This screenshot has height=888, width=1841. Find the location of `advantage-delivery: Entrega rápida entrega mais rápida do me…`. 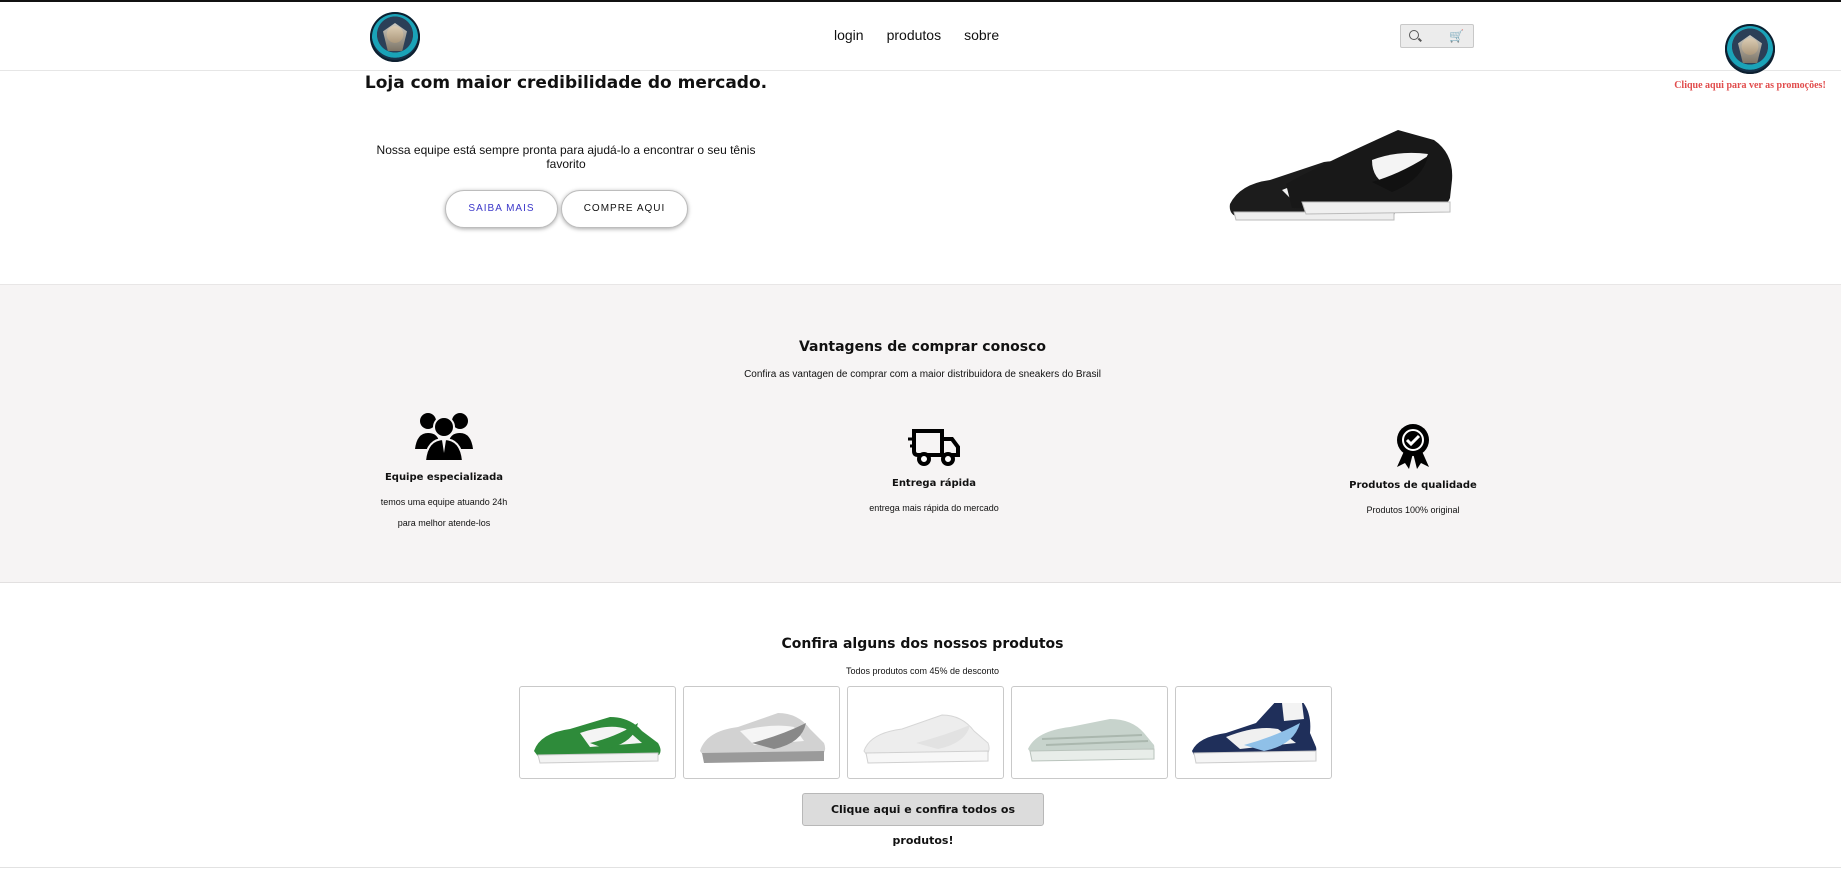

advantage-delivery: Entrega rápida entrega mais rápida do me… is located at coordinates (934, 473).